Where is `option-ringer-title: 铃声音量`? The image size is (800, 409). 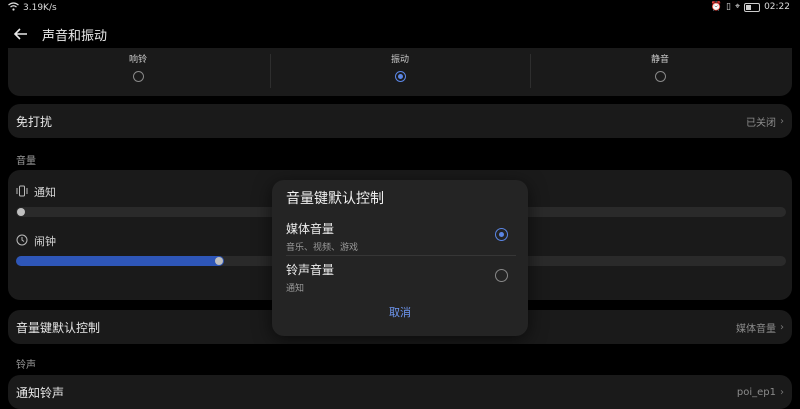
option-ringer-title: 铃声音量 is located at coordinates (310, 270).